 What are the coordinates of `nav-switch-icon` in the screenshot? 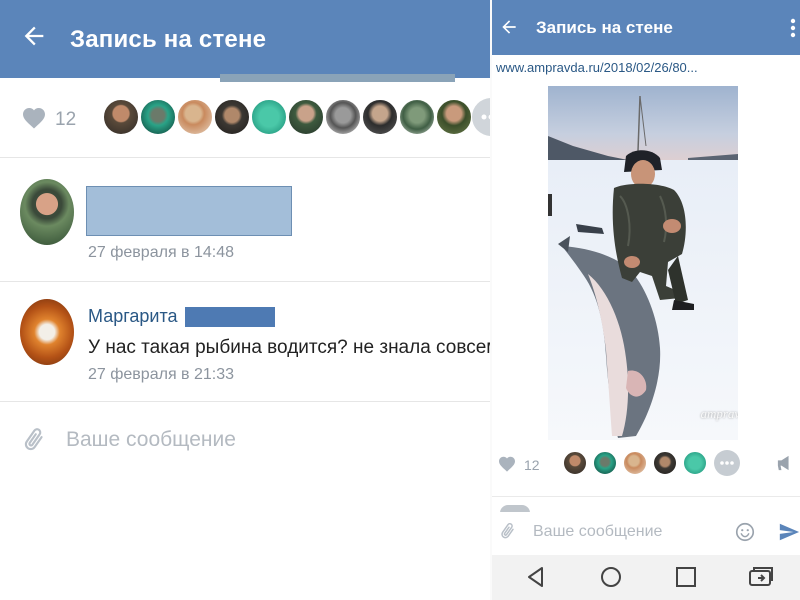 It's located at (761, 577).